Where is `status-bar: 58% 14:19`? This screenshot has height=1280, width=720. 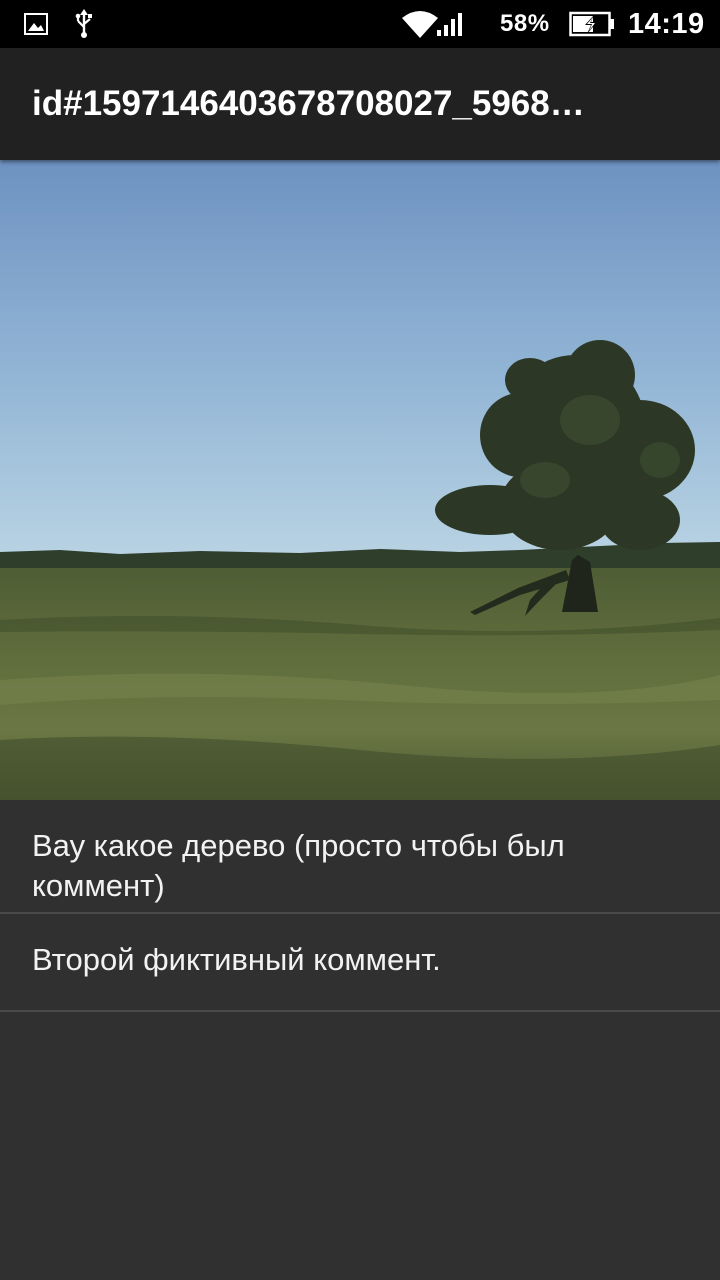 status-bar: 58% 14:19 is located at coordinates (360, 24).